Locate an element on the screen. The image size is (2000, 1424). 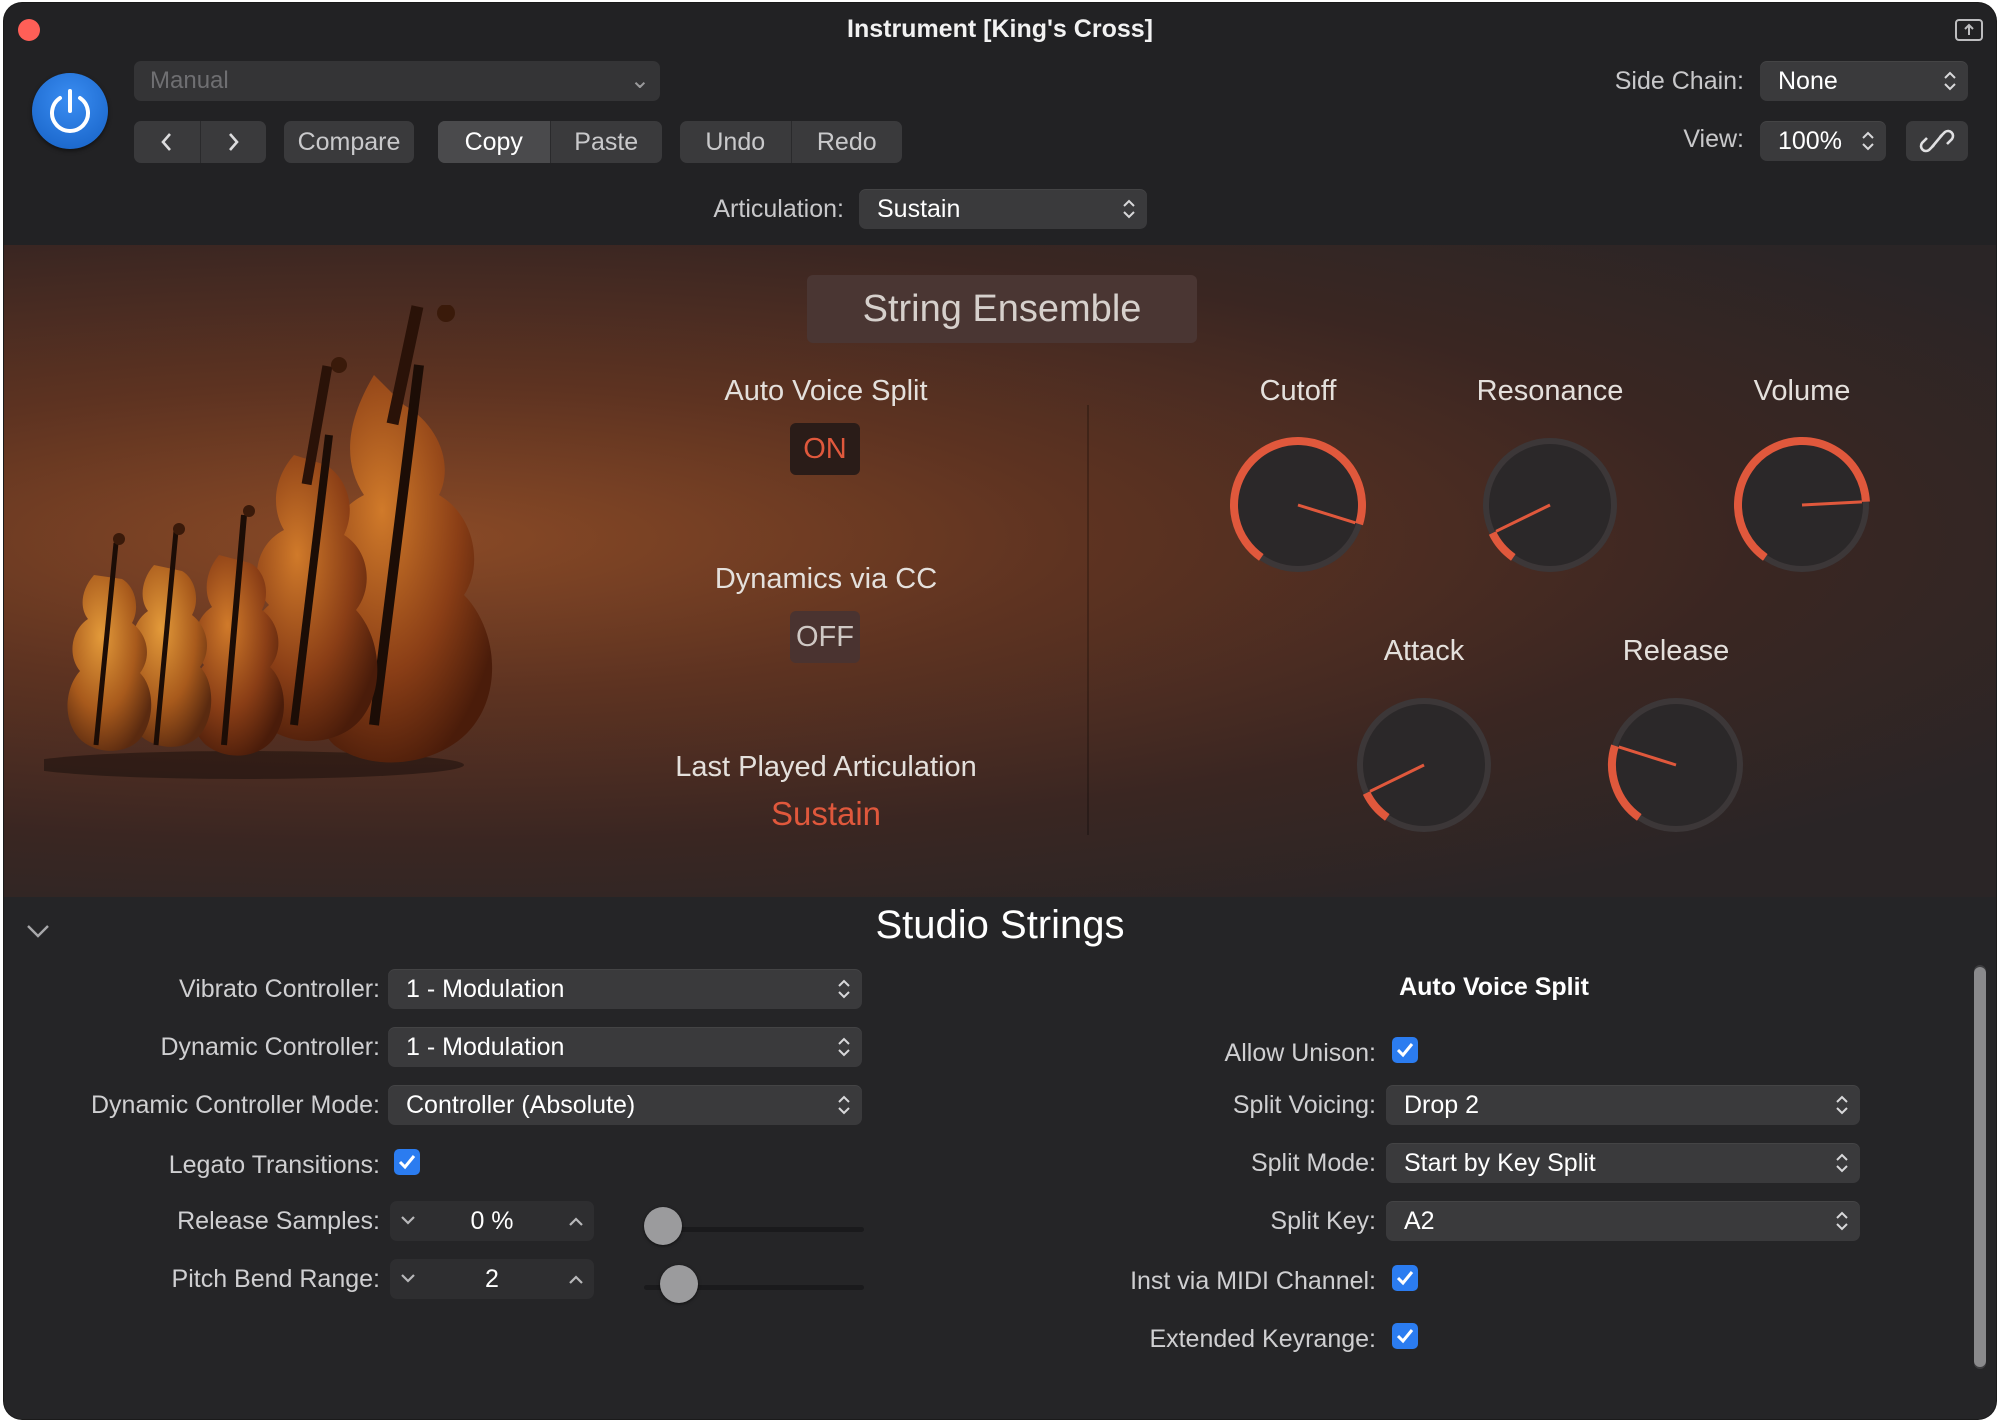
allow-unison-checkbox is located at coordinates (1405, 1050).